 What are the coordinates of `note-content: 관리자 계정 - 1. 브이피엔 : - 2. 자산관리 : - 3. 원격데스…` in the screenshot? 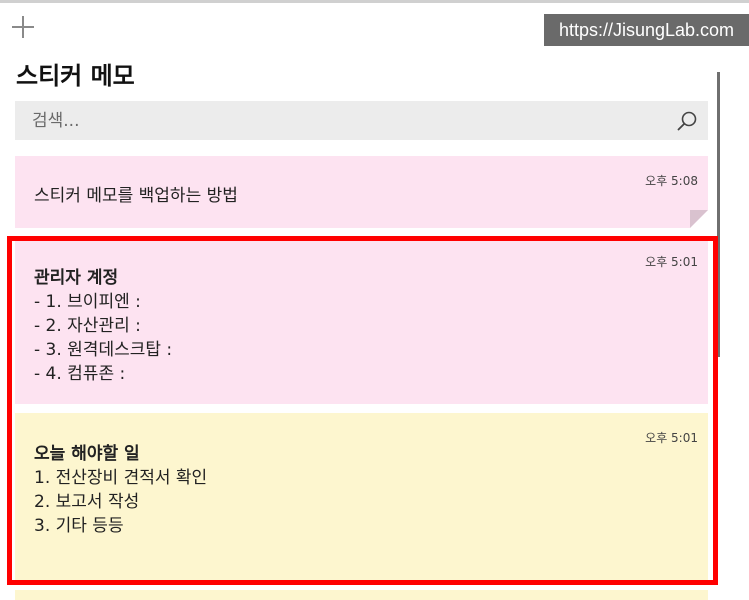 It's located at (103, 326).